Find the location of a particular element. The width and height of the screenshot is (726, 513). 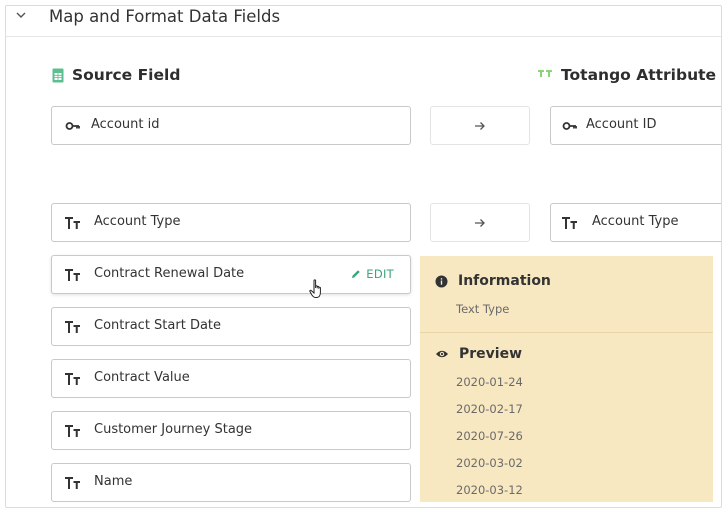

source-field-header: Source Field is located at coordinates (116, 75).